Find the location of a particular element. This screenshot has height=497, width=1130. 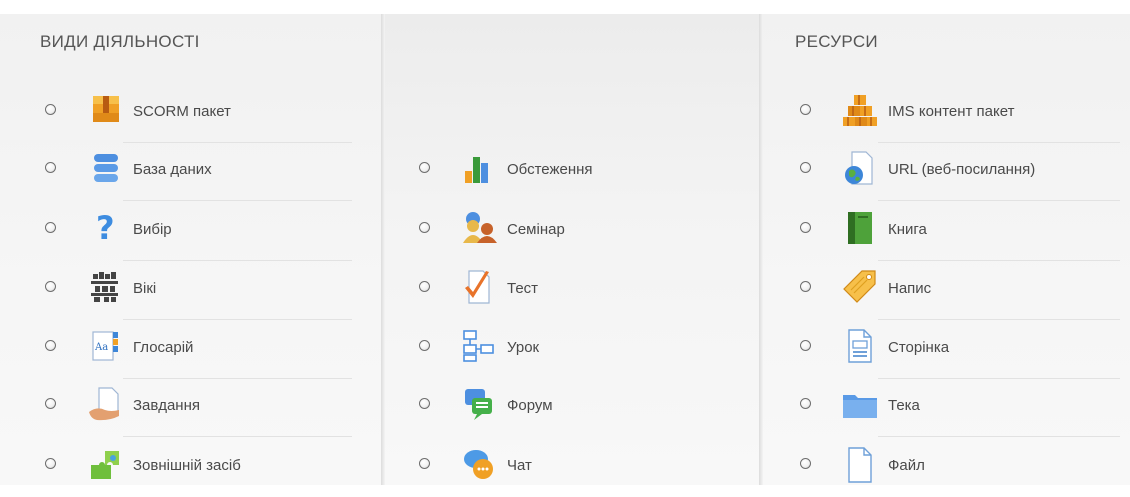

resource-radio-folder is located at coordinates (805, 403).